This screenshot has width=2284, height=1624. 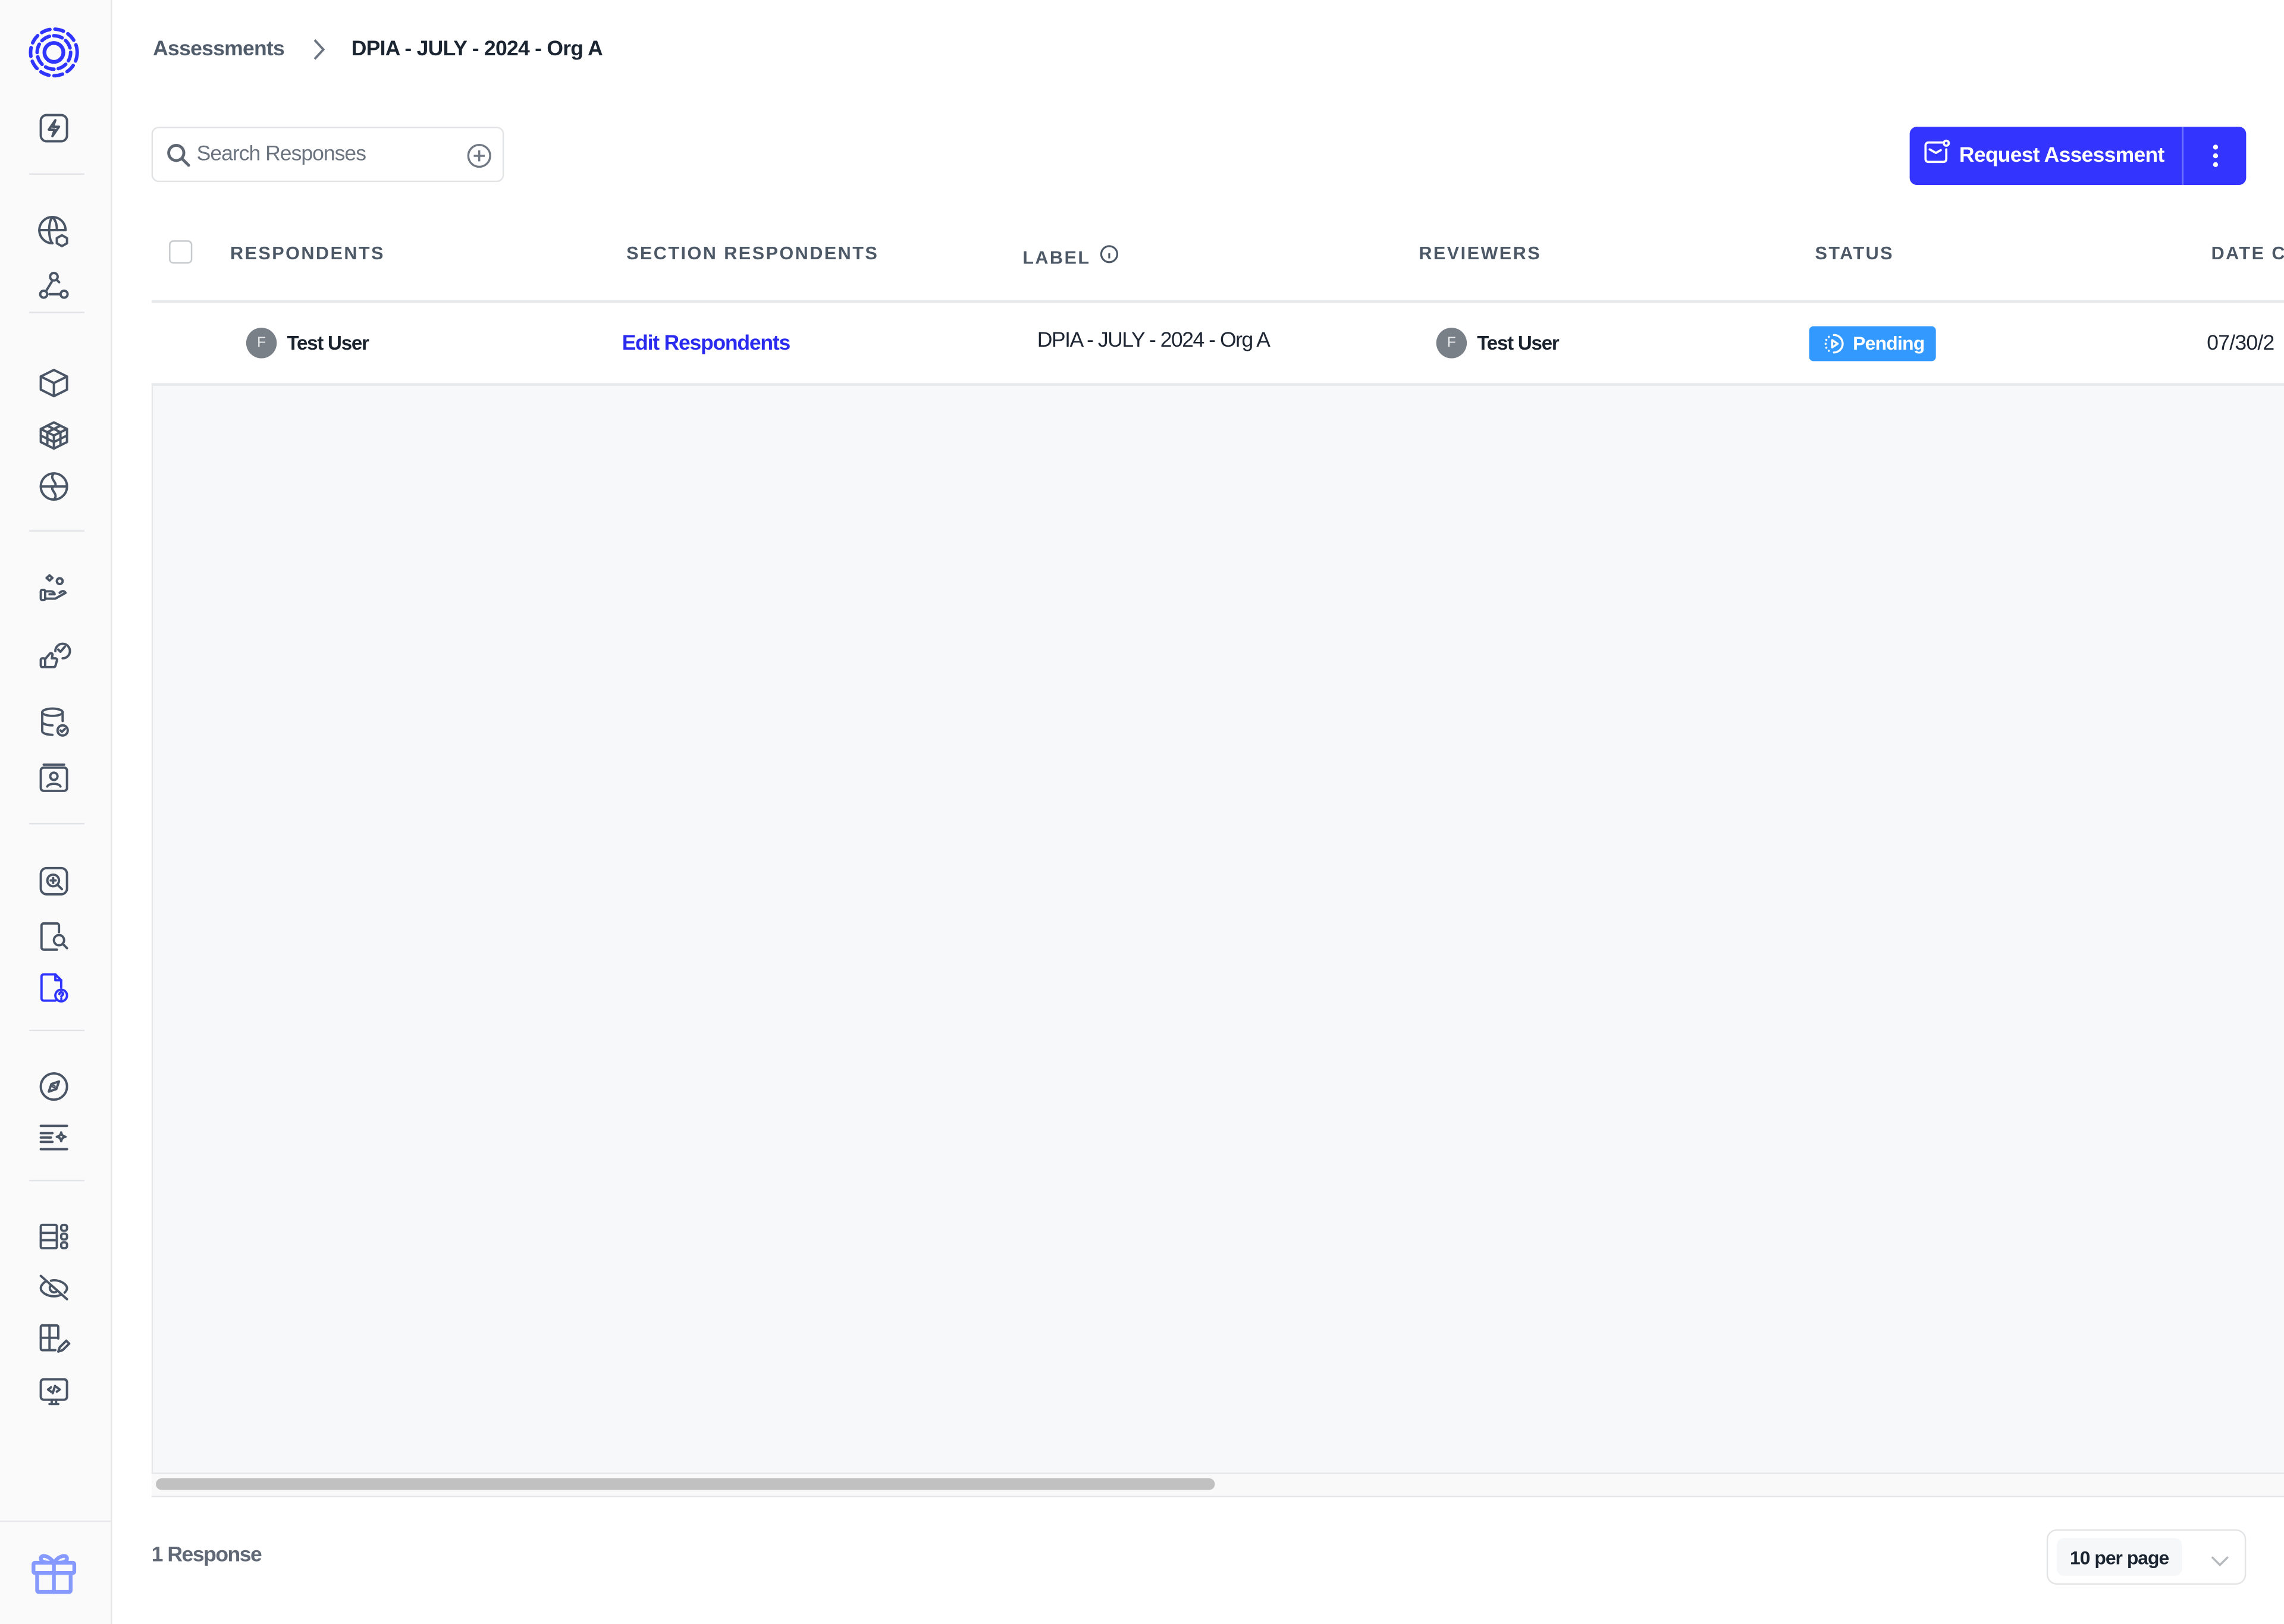 I want to click on respondent-name: Test User, so click(x=328, y=343).